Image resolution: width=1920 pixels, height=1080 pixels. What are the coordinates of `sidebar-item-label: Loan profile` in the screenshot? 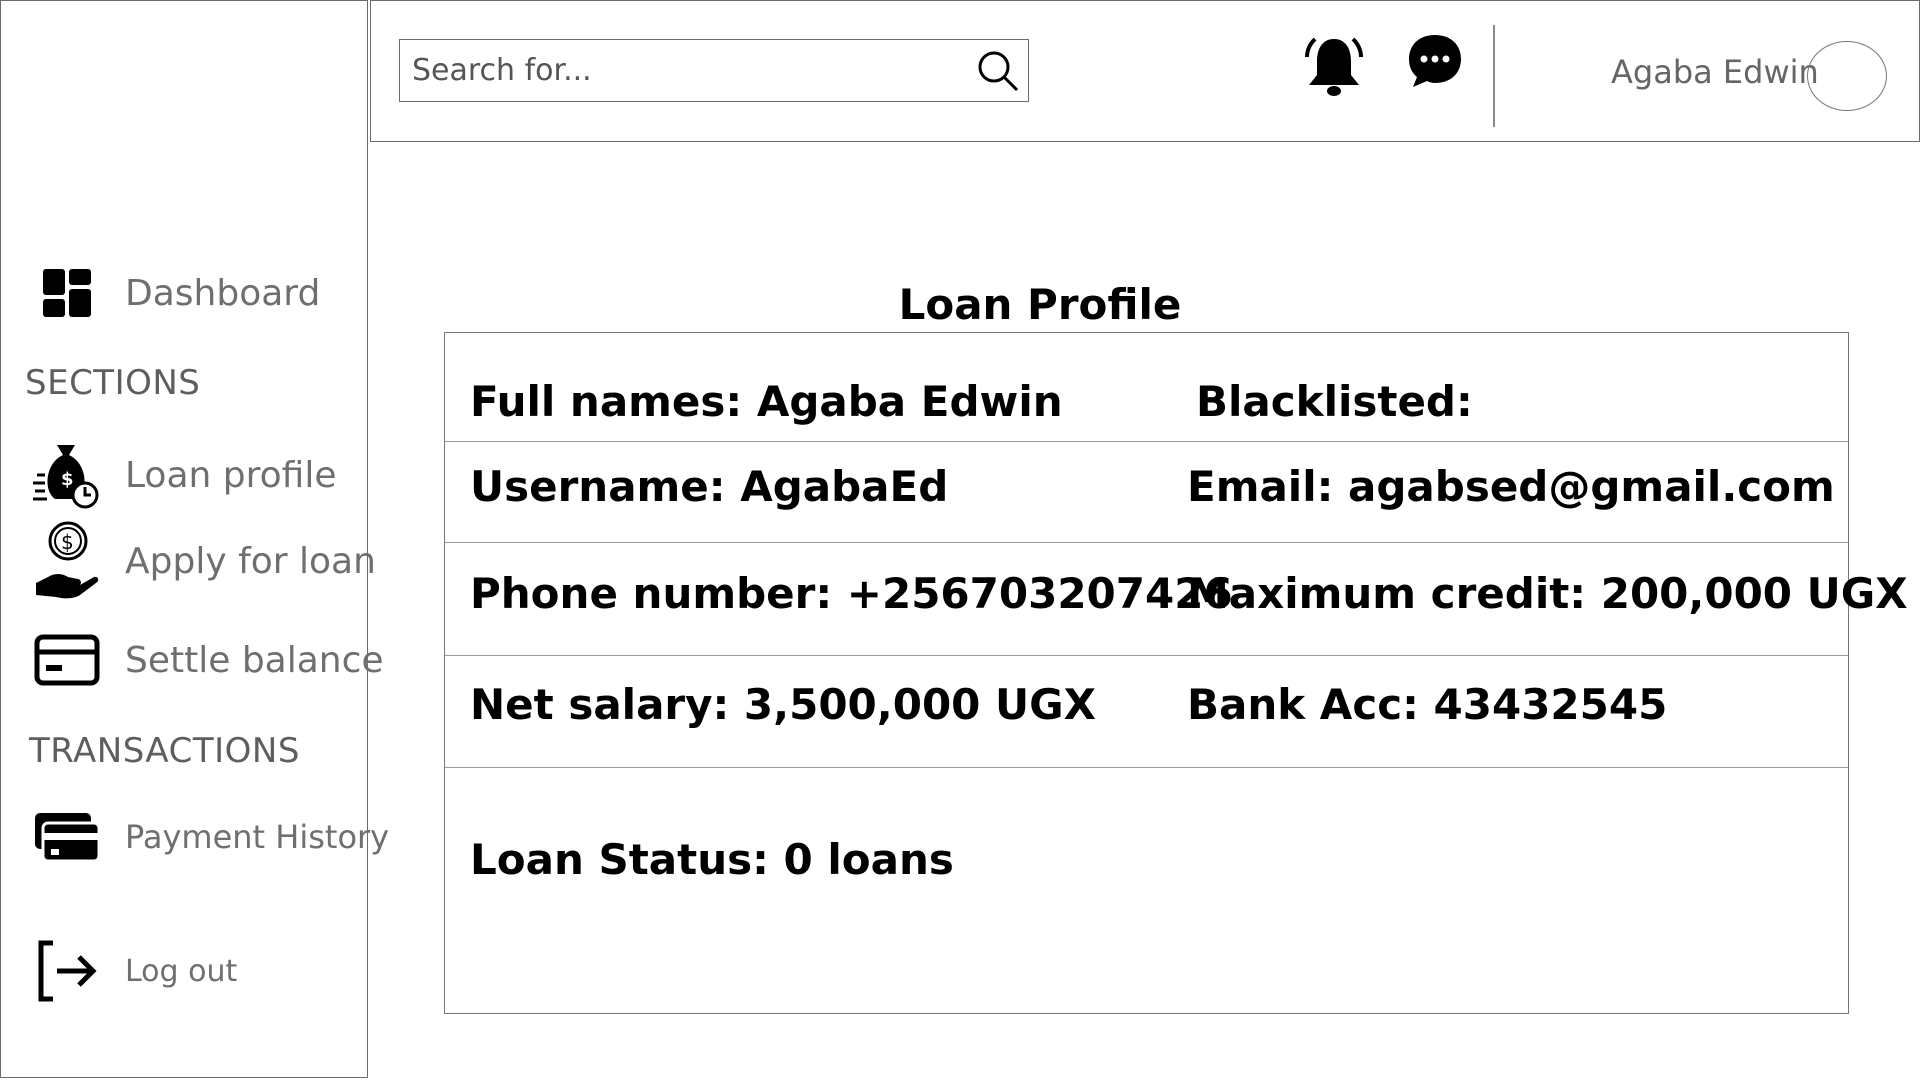 It's located at (231, 475).